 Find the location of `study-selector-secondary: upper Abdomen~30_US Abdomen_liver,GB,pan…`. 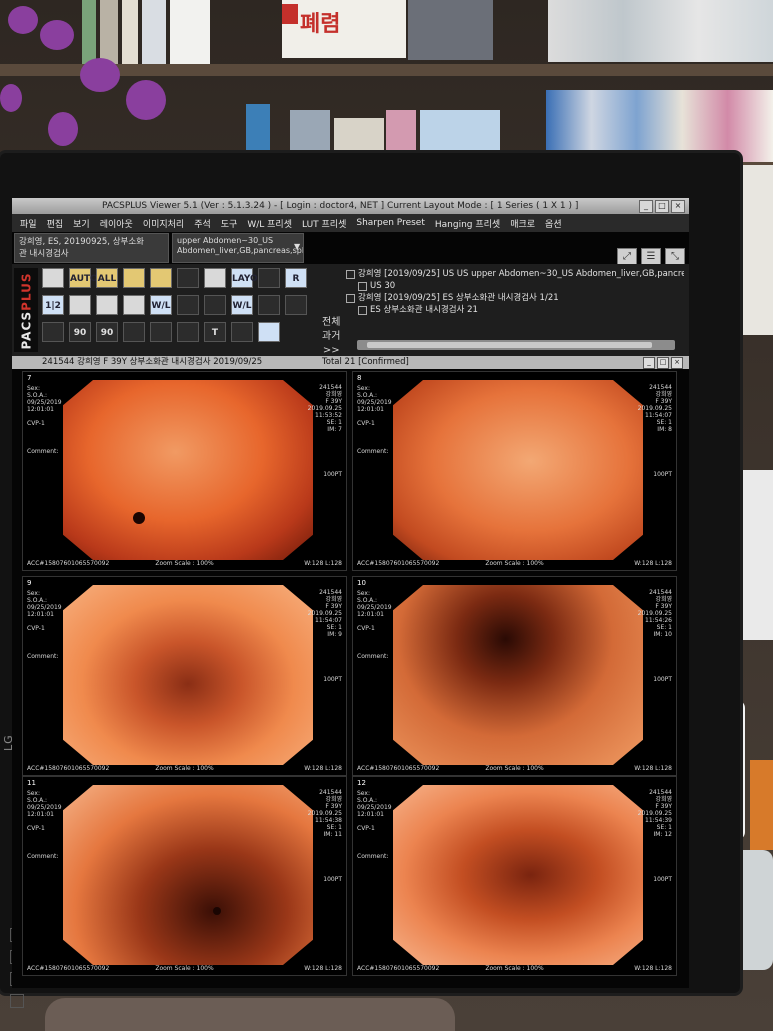

study-selector-secondary: upper Abdomen~30_US Abdomen_liver,GB,pan… is located at coordinates (238, 248).